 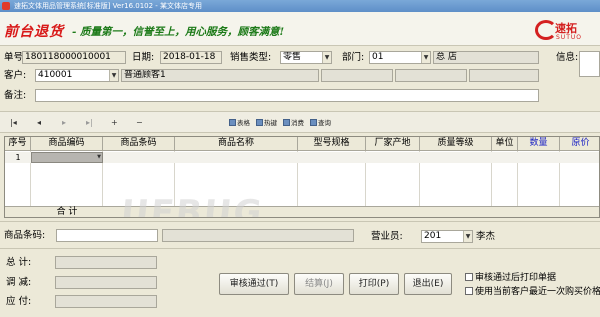 What do you see at coordinates (374, 284) in the screenshot?
I see `print-button: 打印(P)` at bounding box center [374, 284].